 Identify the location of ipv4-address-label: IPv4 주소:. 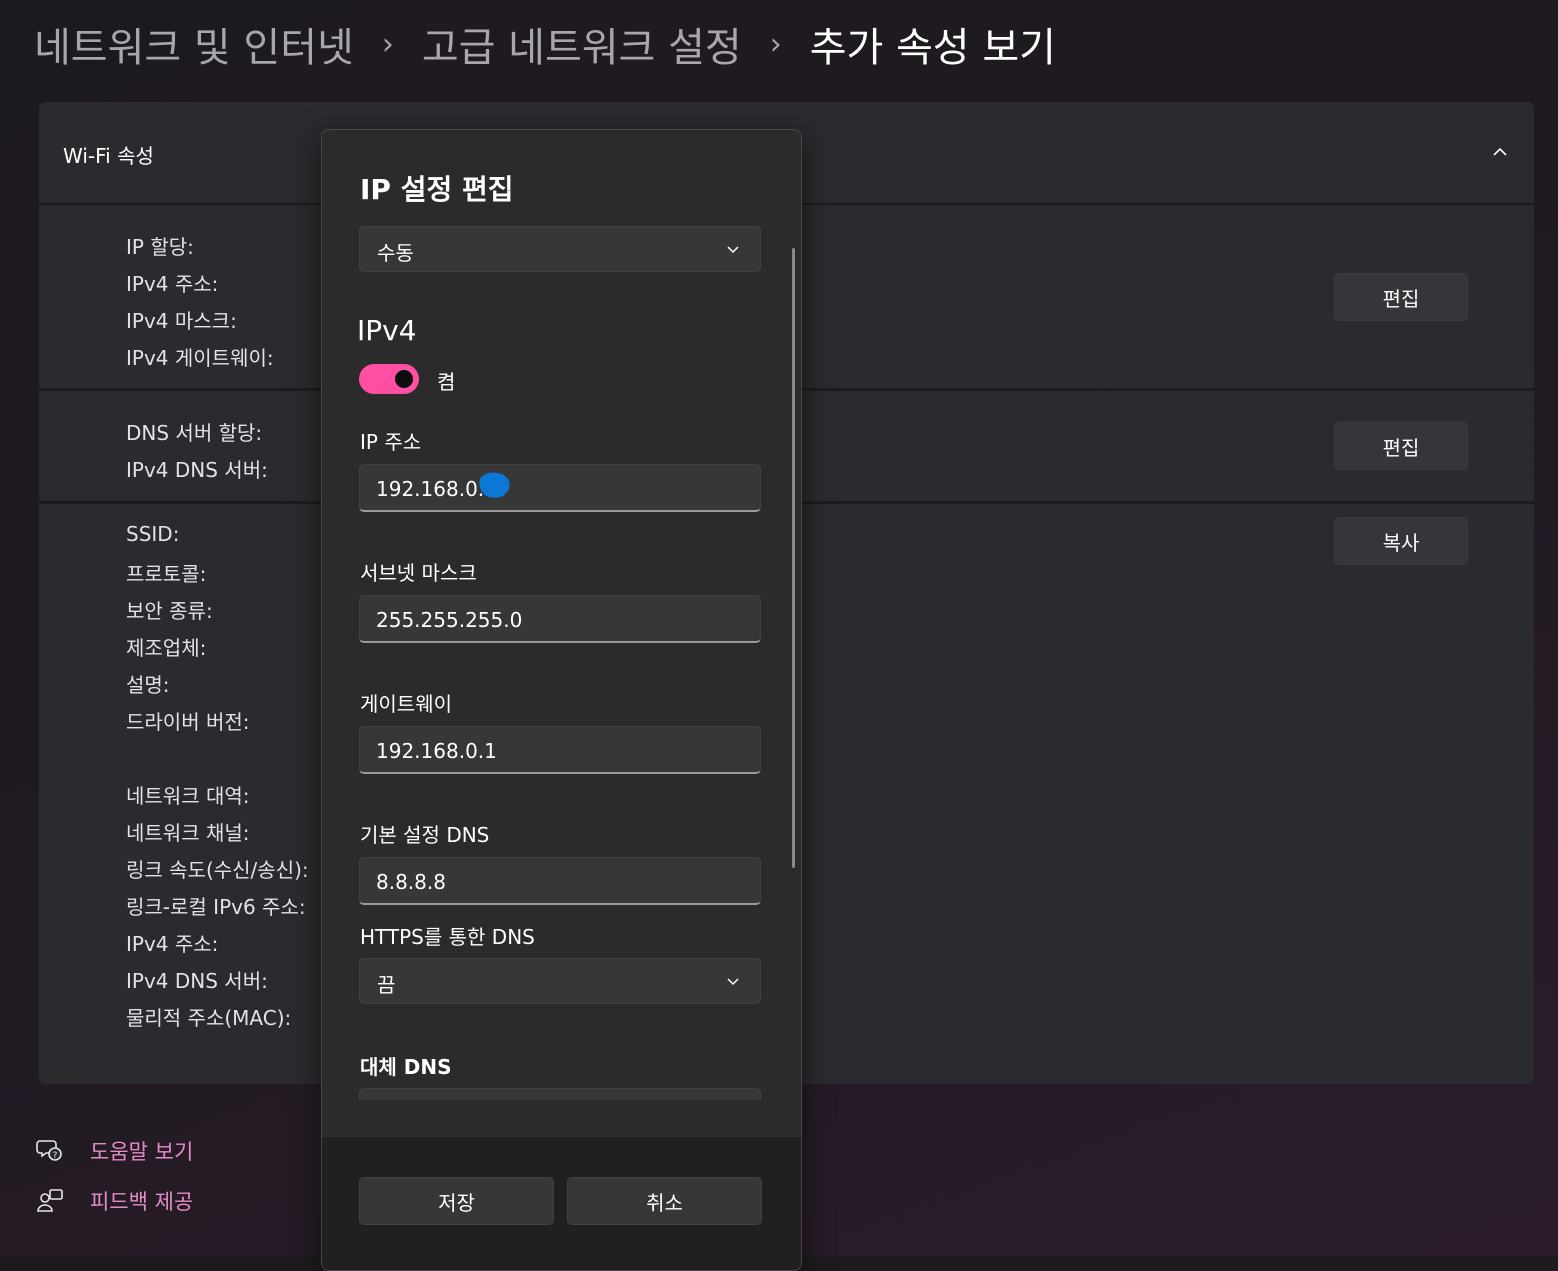
(172, 284).